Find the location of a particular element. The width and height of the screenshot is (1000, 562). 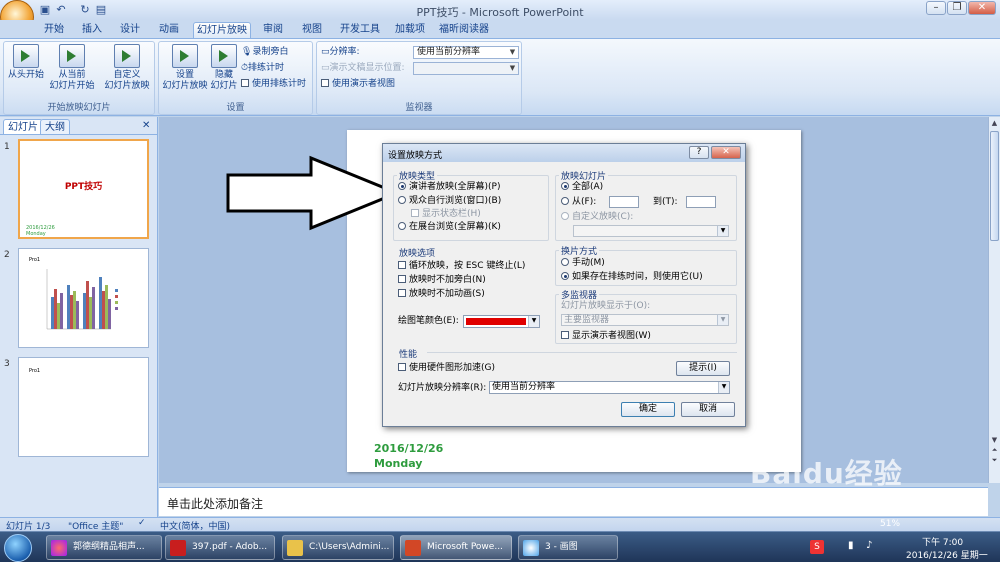

monitor-icon: ▭ is located at coordinates (325, 52).